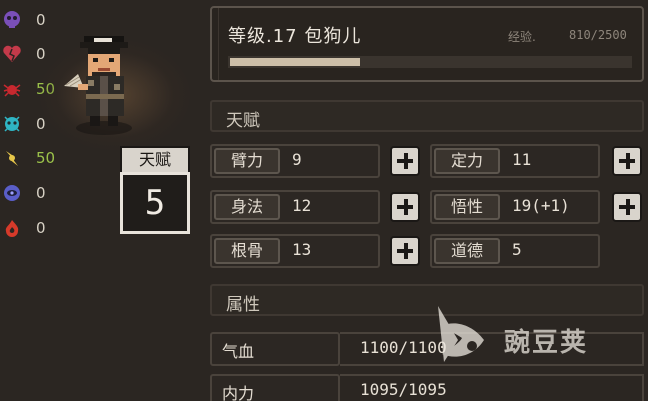 This screenshot has height=401, width=648. Describe the element at coordinates (467, 161) in the screenshot. I see `stat-label: 定力` at that location.